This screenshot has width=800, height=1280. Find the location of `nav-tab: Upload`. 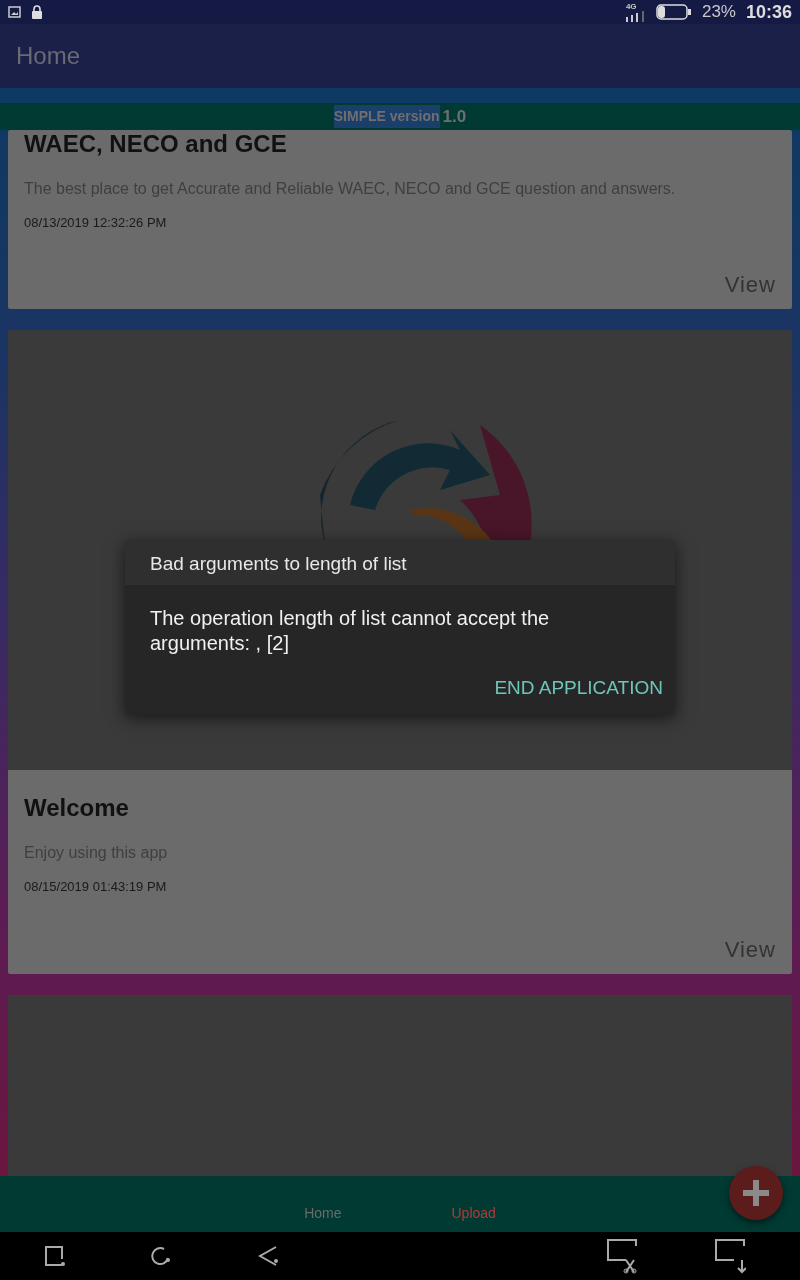

nav-tab: Upload is located at coordinates (473, 1213).